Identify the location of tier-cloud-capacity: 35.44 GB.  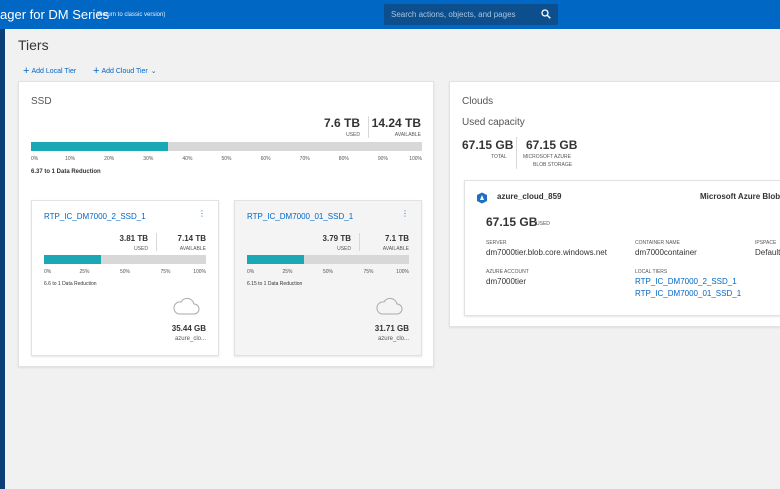
(188, 328).